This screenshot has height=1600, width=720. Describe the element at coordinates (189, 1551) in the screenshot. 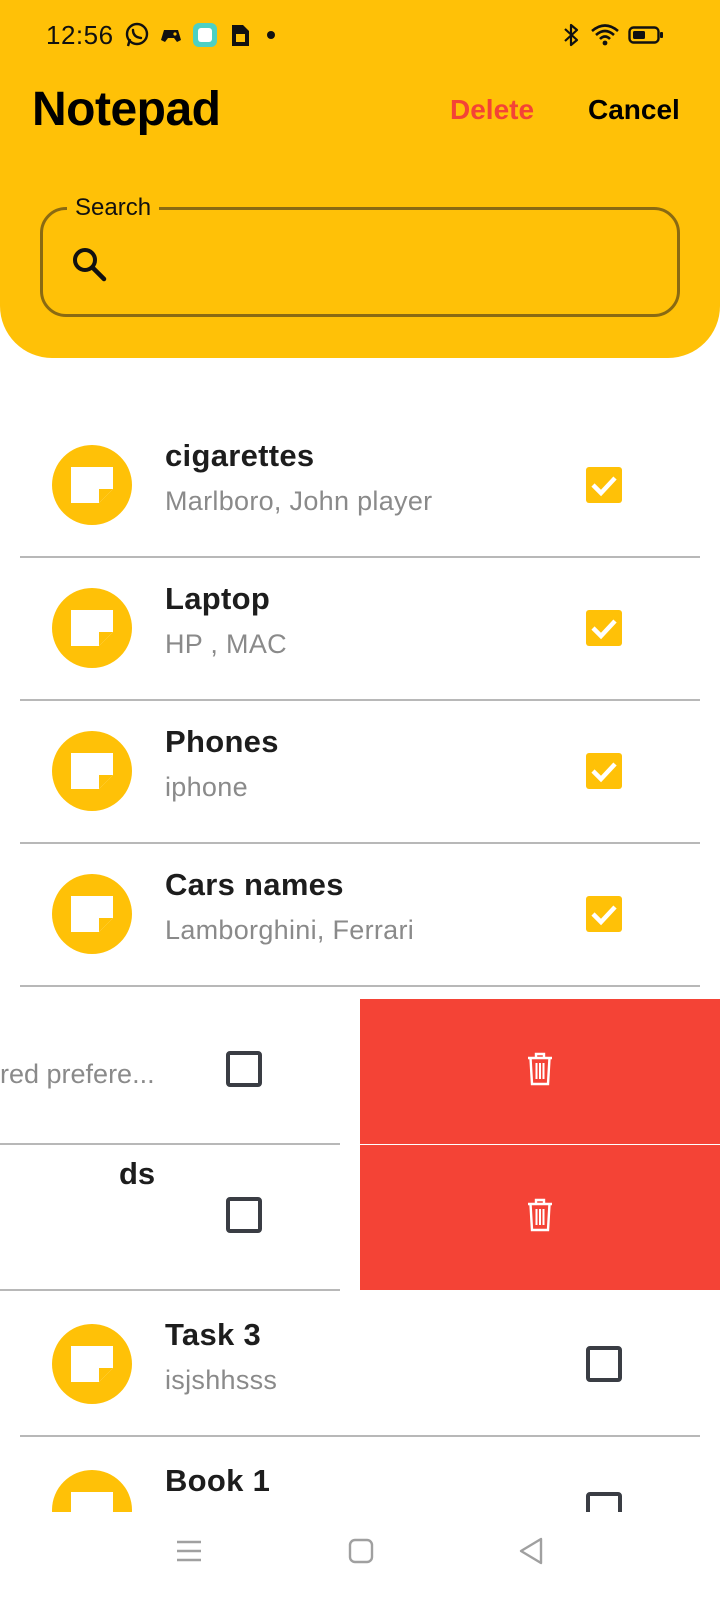

I see `menu-icon` at that location.